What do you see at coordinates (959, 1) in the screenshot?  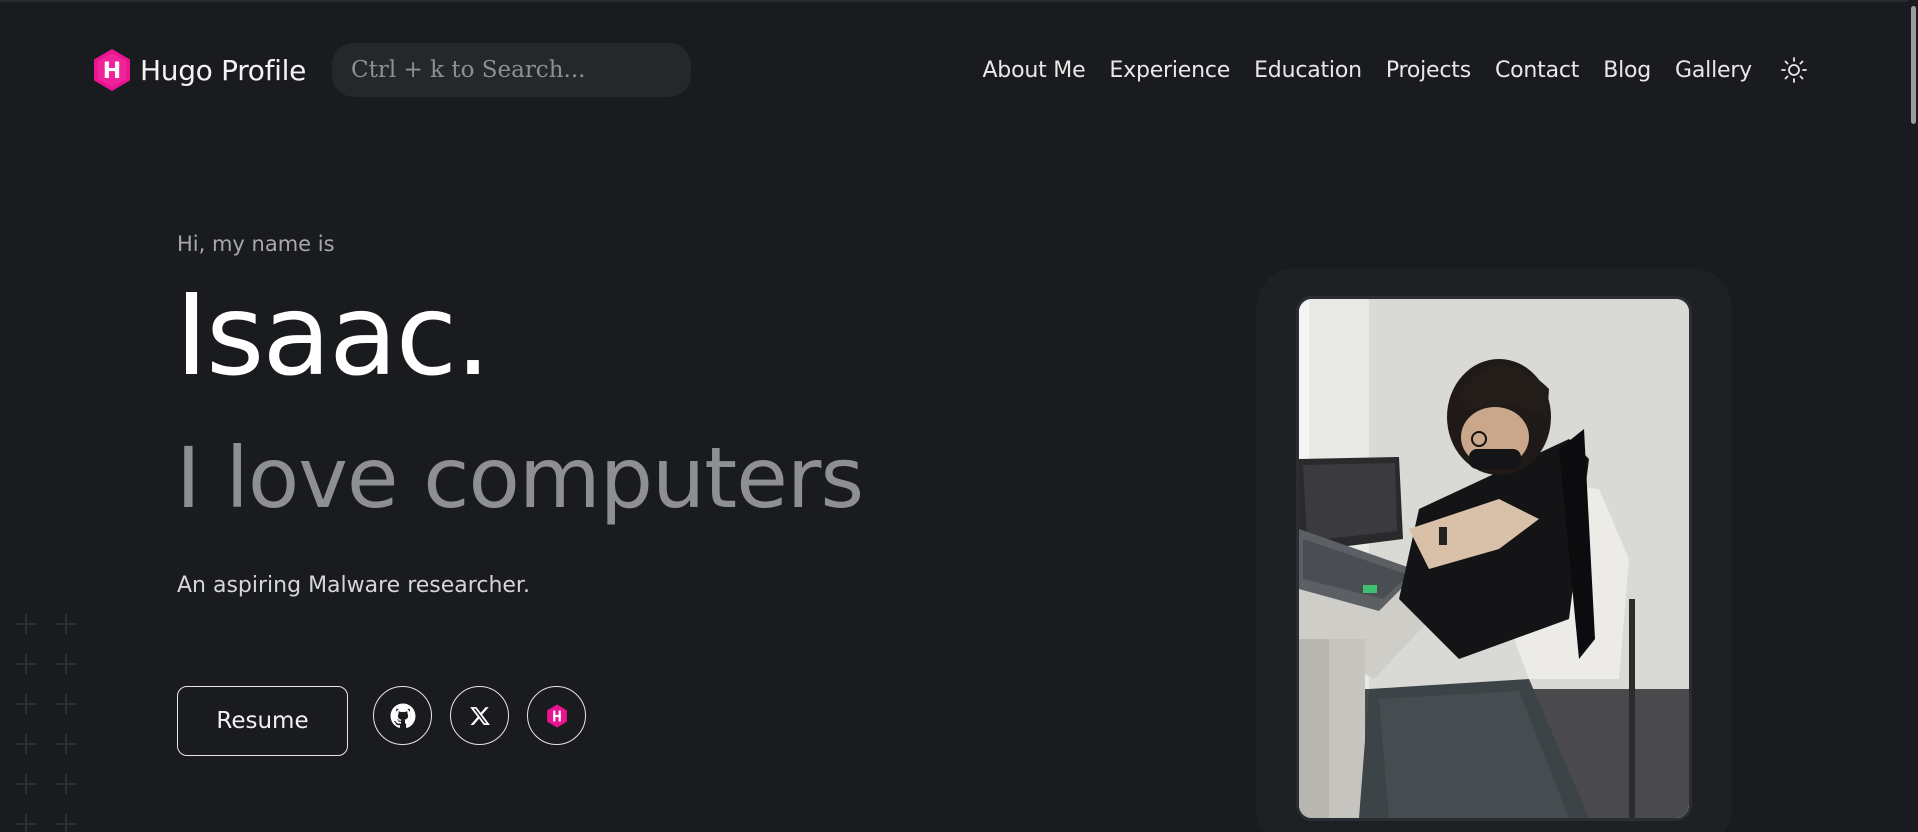 I see `top-border` at bounding box center [959, 1].